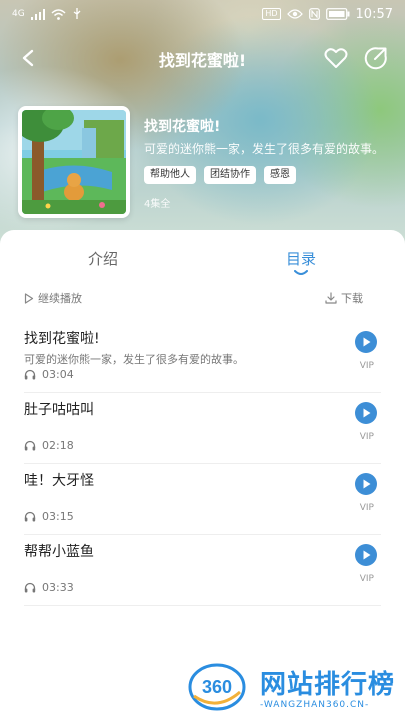 This screenshot has width=405, height=720. I want to click on album-cover-image, so click(74, 162).